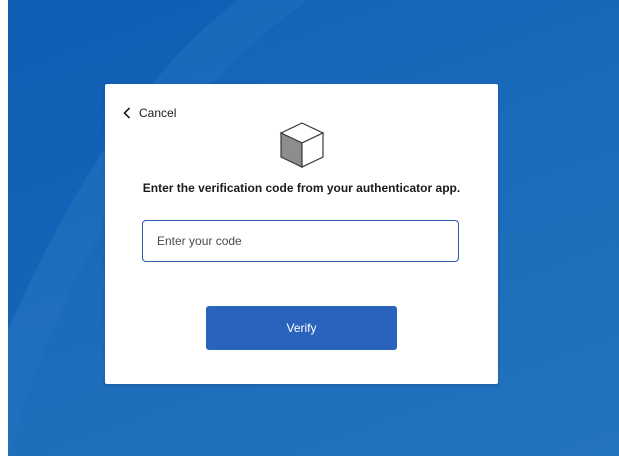 Image resolution: width=619 pixels, height=456 pixels. What do you see at coordinates (158, 113) in the screenshot?
I see `cancel-label: Cancel` at bounding box center [158, 113].